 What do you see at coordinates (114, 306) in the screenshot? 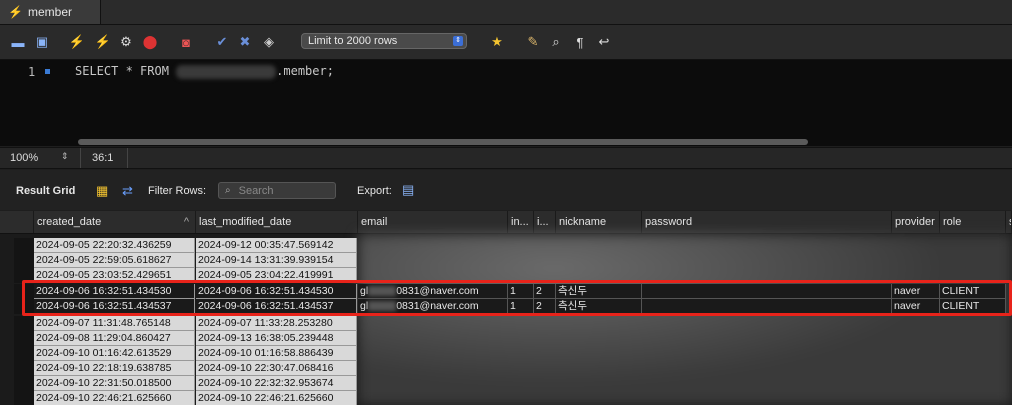
I see `cell-created-date: 2024-09-06 16:32:51.434537` at bounding box center [114, 306].